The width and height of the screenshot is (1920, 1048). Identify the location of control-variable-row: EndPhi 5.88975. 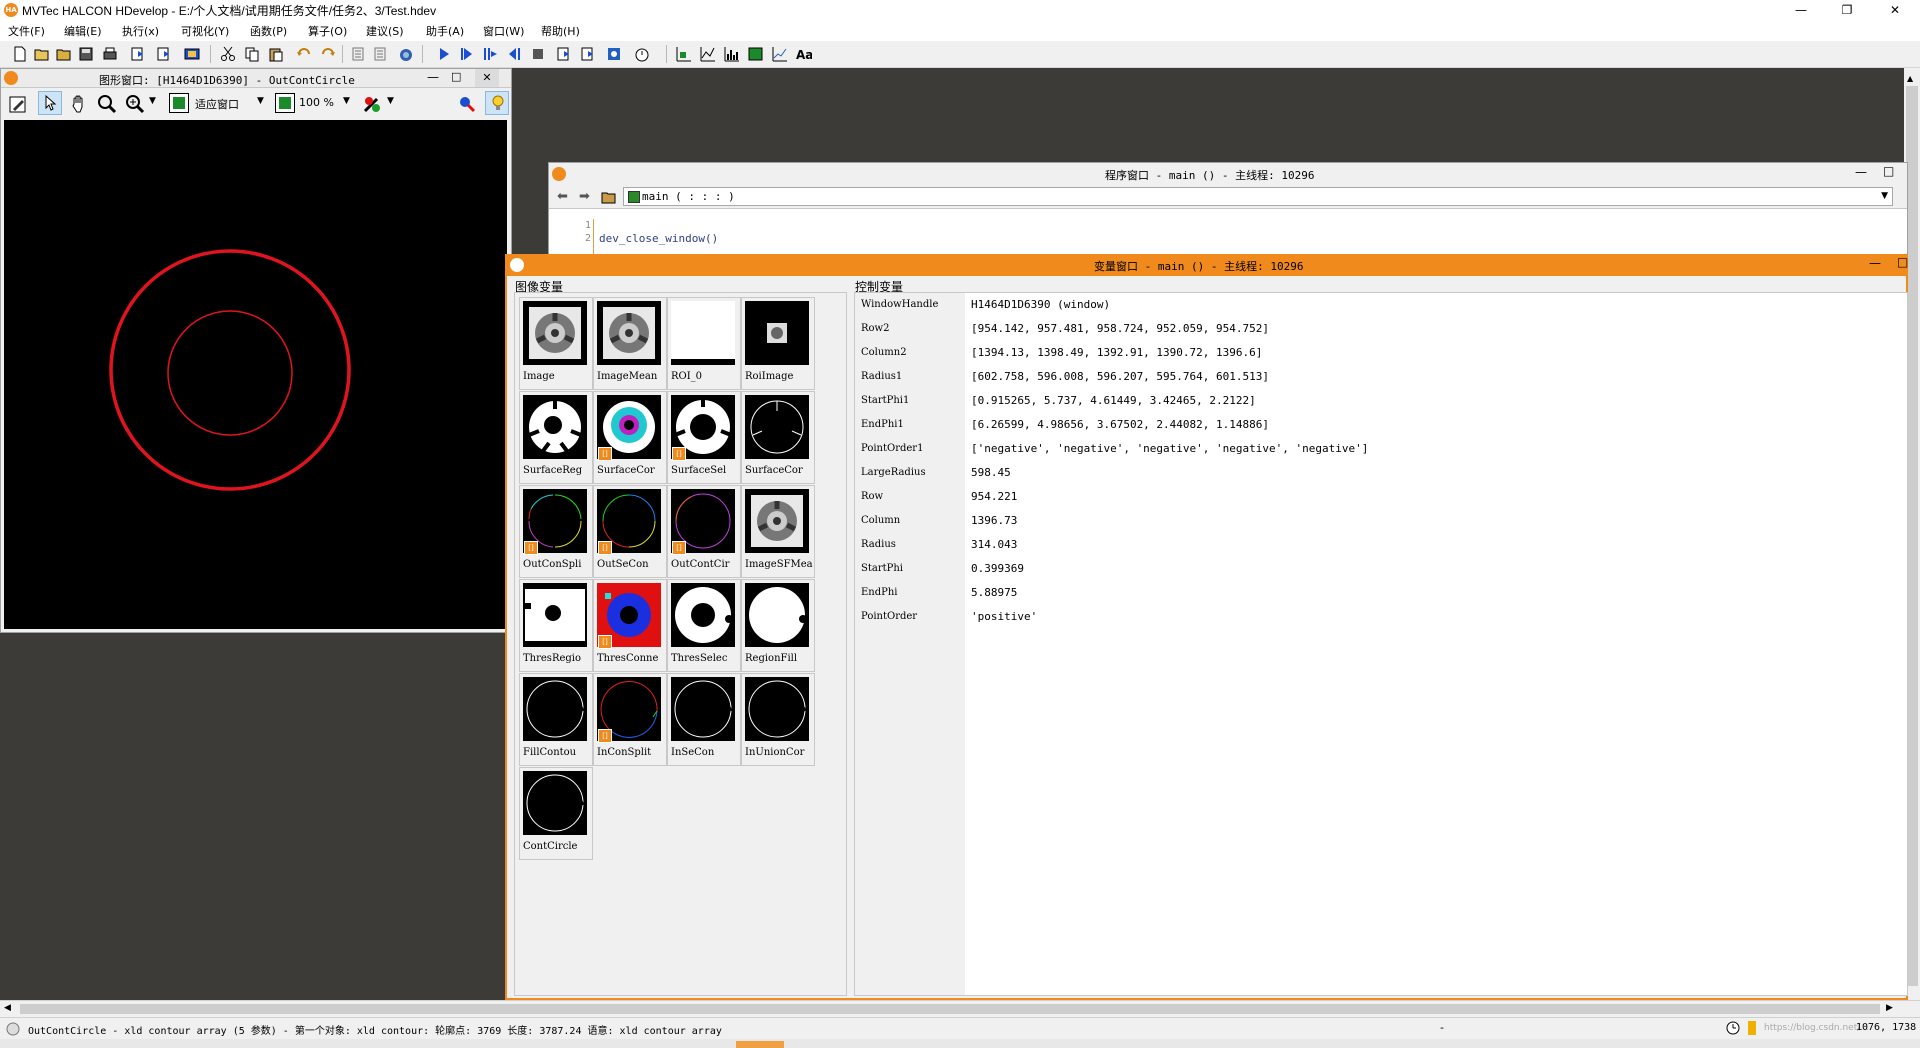
(1380, 594).